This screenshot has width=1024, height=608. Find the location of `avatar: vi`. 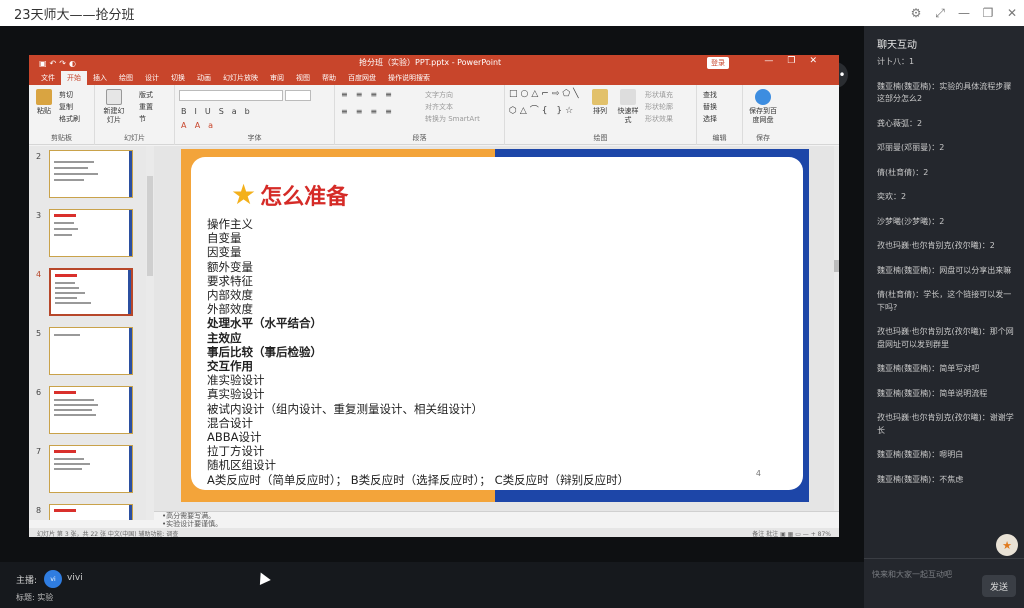

avatar: vi is located at coordinates (53, 579).